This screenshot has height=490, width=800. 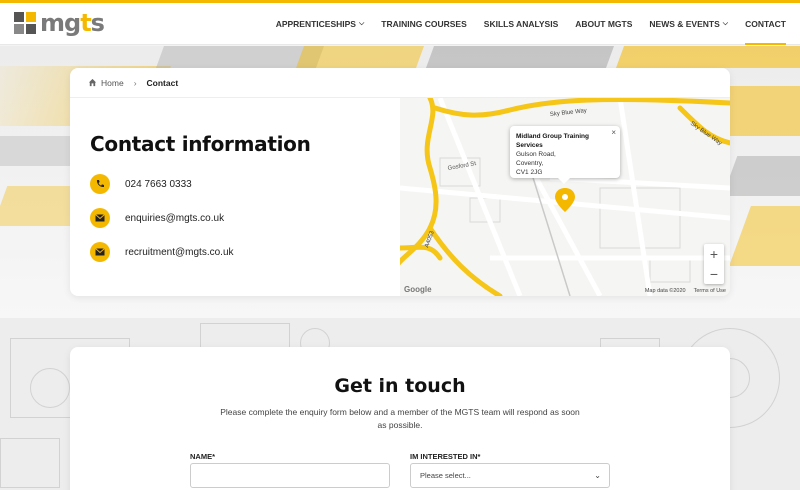 I want to click on nav-skills-analysis: SKILLS ANALYSIS, so click(x=521, y=24).